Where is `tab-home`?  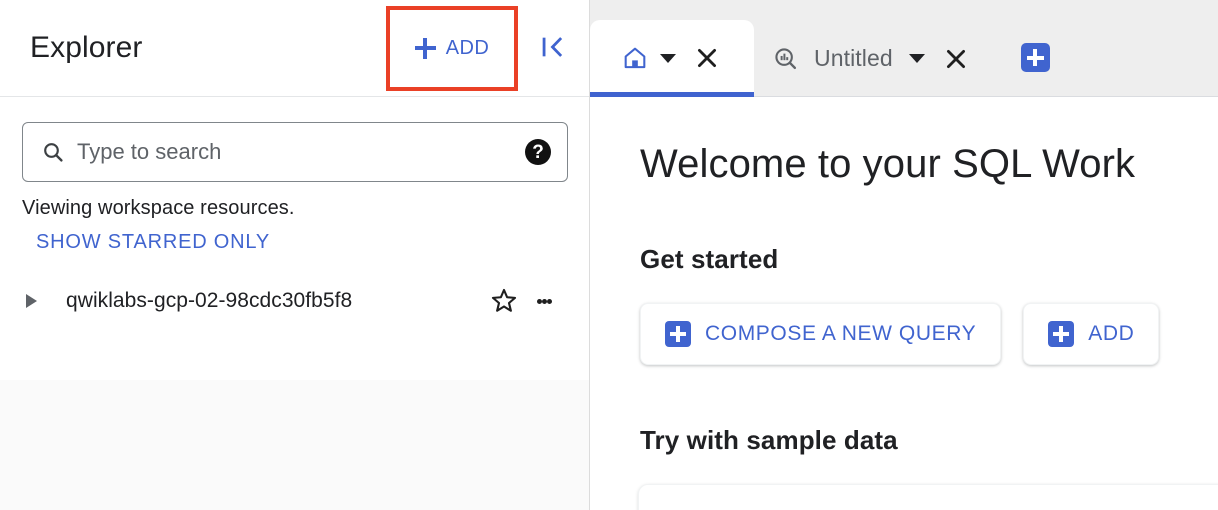 tab-home is located at coordinates (672, 58).